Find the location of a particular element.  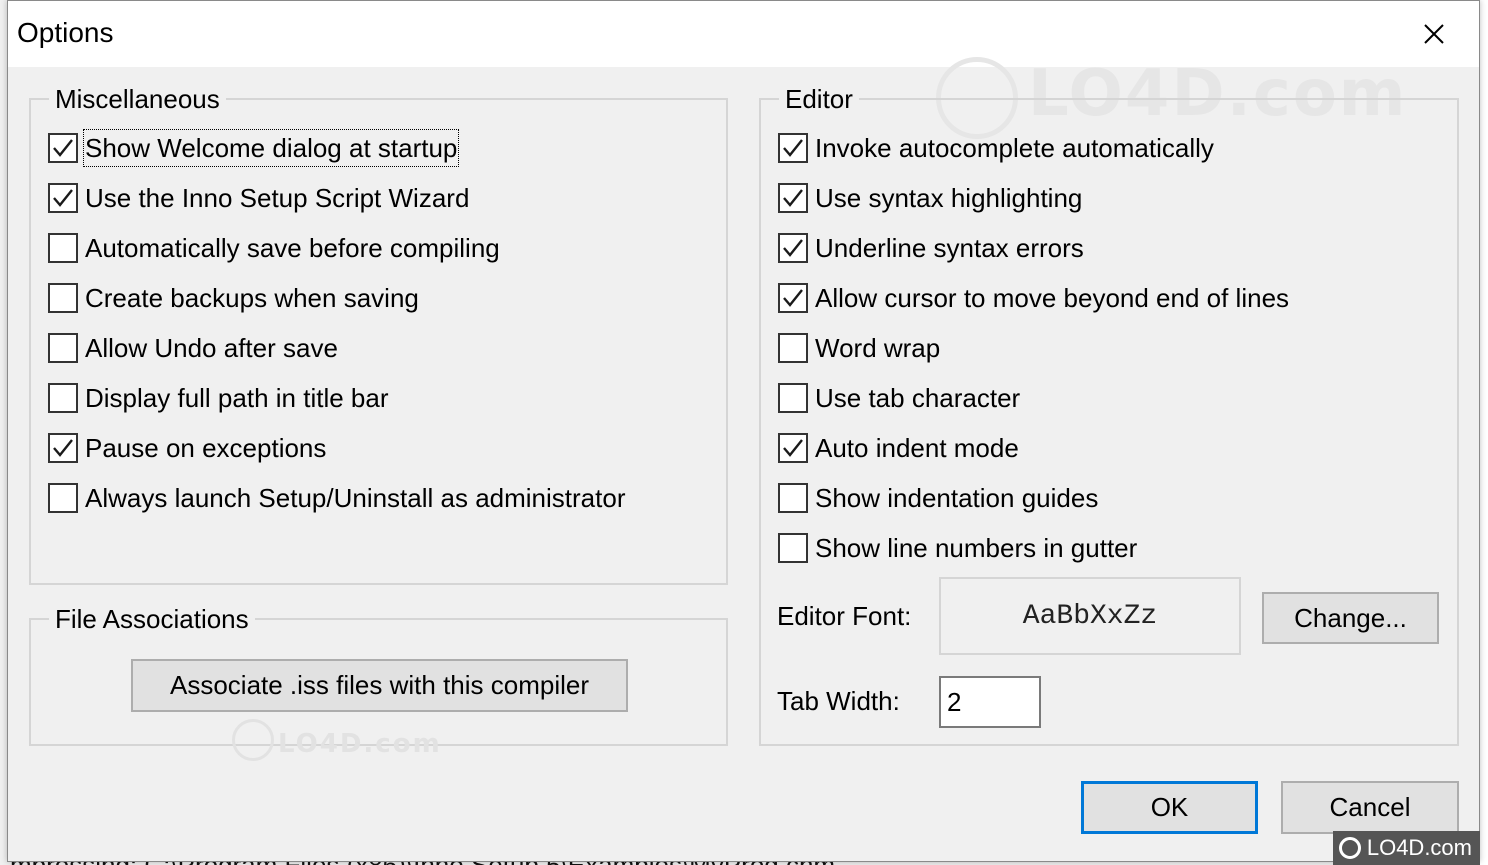

misc-checkbox-1: Show Welcome dialog at startup is located at coordinates (254, 148).